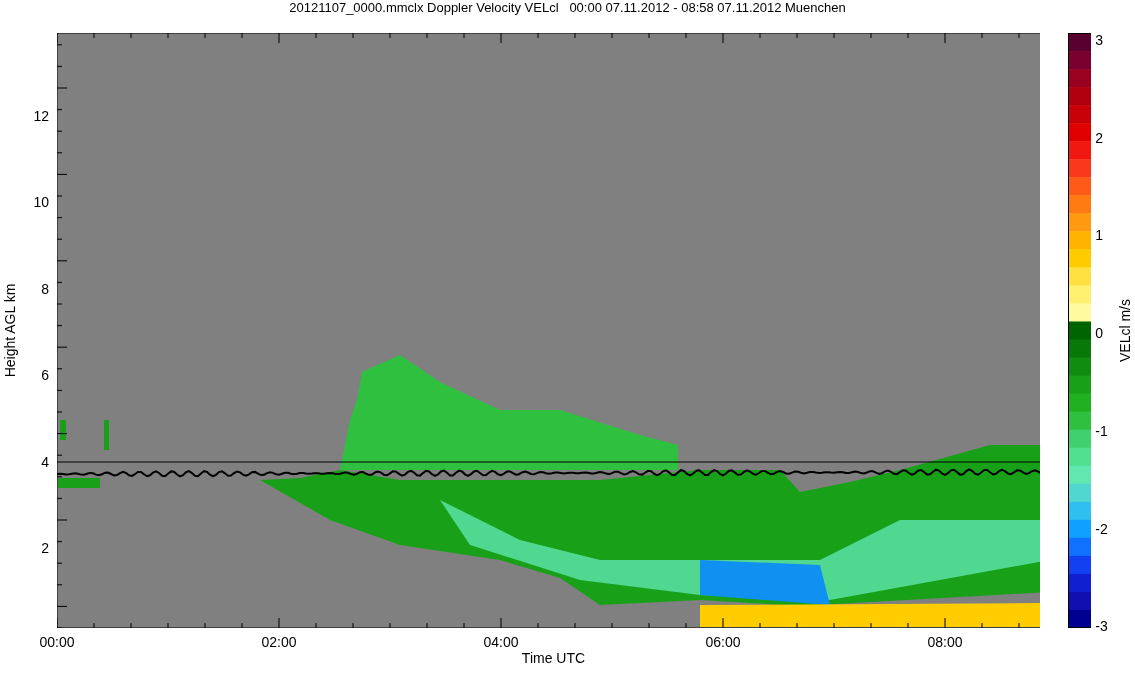 Image resolution: width=1135 pixels, height=678 pixels. What do you see at coordinates (41, 116) in the screenshot?
I see `y-tick-label: 12` at bounding box center [41, 116].